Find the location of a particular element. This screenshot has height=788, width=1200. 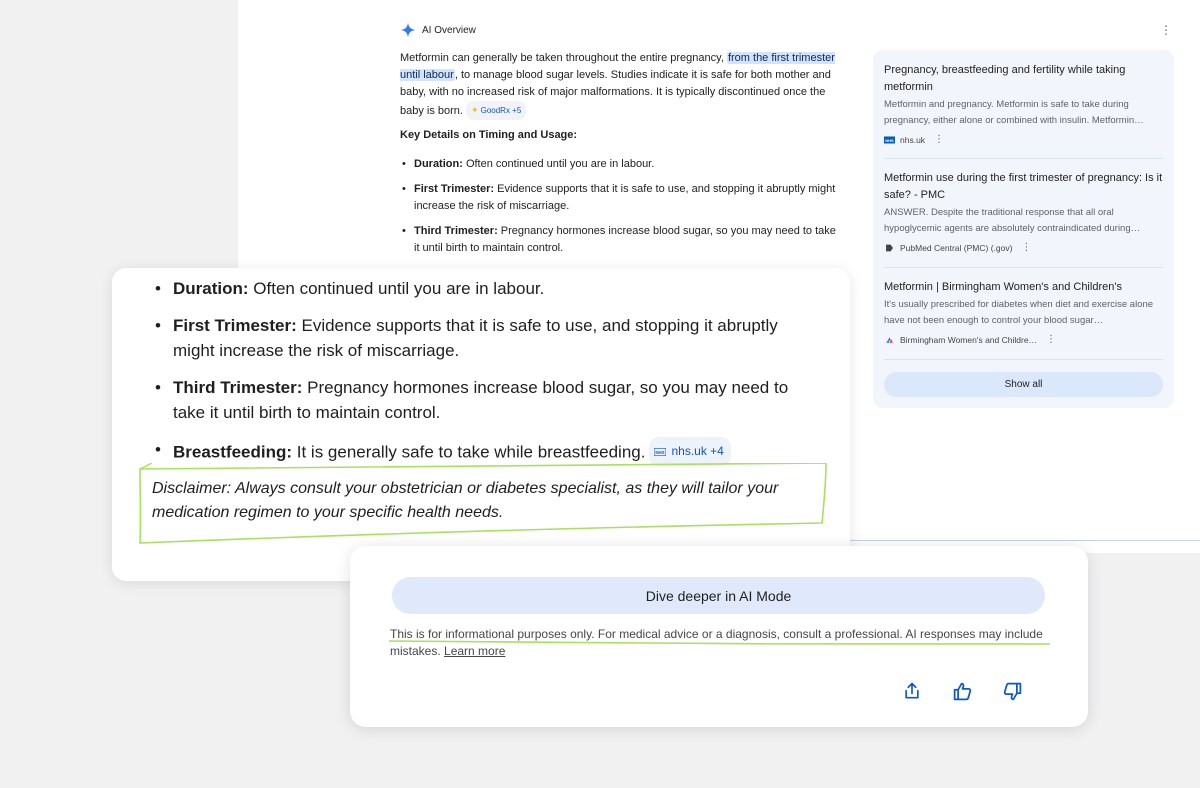

source-meta: PubMed Central (PMC) (.gov) ⋮ is located at coordinates (1023, 247).